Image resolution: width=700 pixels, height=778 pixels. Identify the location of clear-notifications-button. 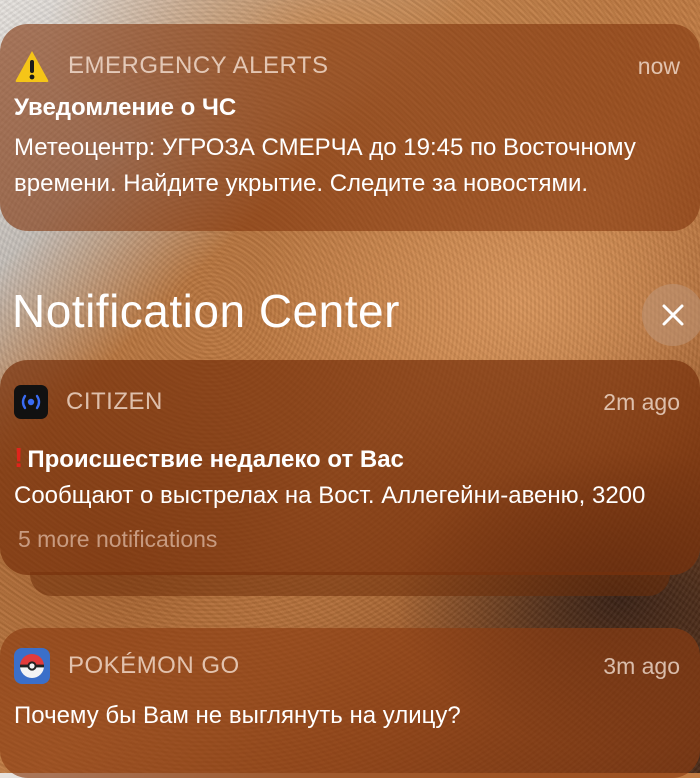
(671, 315).